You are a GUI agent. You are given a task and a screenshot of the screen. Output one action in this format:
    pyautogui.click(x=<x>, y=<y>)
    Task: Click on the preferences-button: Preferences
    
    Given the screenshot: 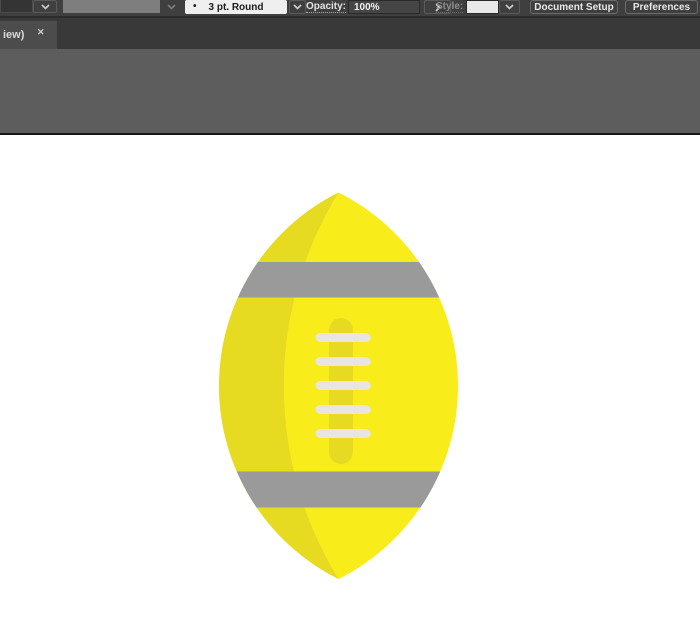 What is the action you would take?
    pyautogui.click(x=661, y=7)
    